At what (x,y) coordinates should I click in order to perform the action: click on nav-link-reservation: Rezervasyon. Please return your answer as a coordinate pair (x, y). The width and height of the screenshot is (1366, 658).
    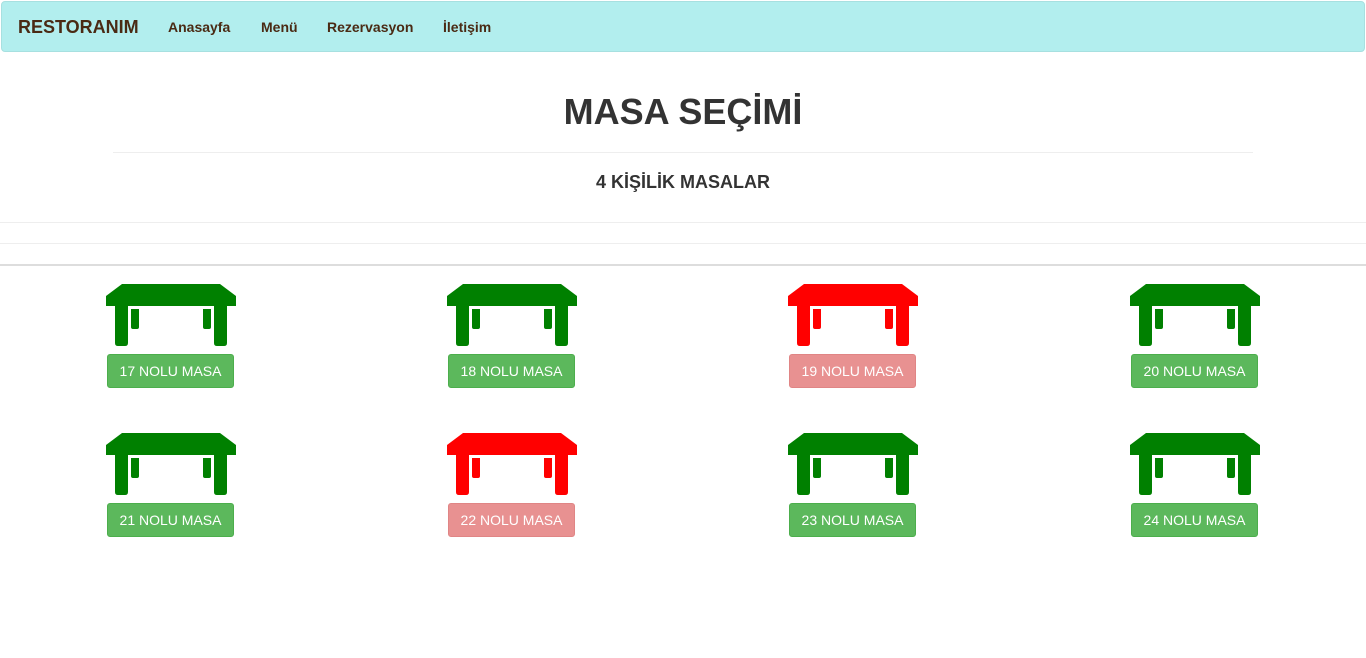
    Looking at the image, I should click on (370, 27).